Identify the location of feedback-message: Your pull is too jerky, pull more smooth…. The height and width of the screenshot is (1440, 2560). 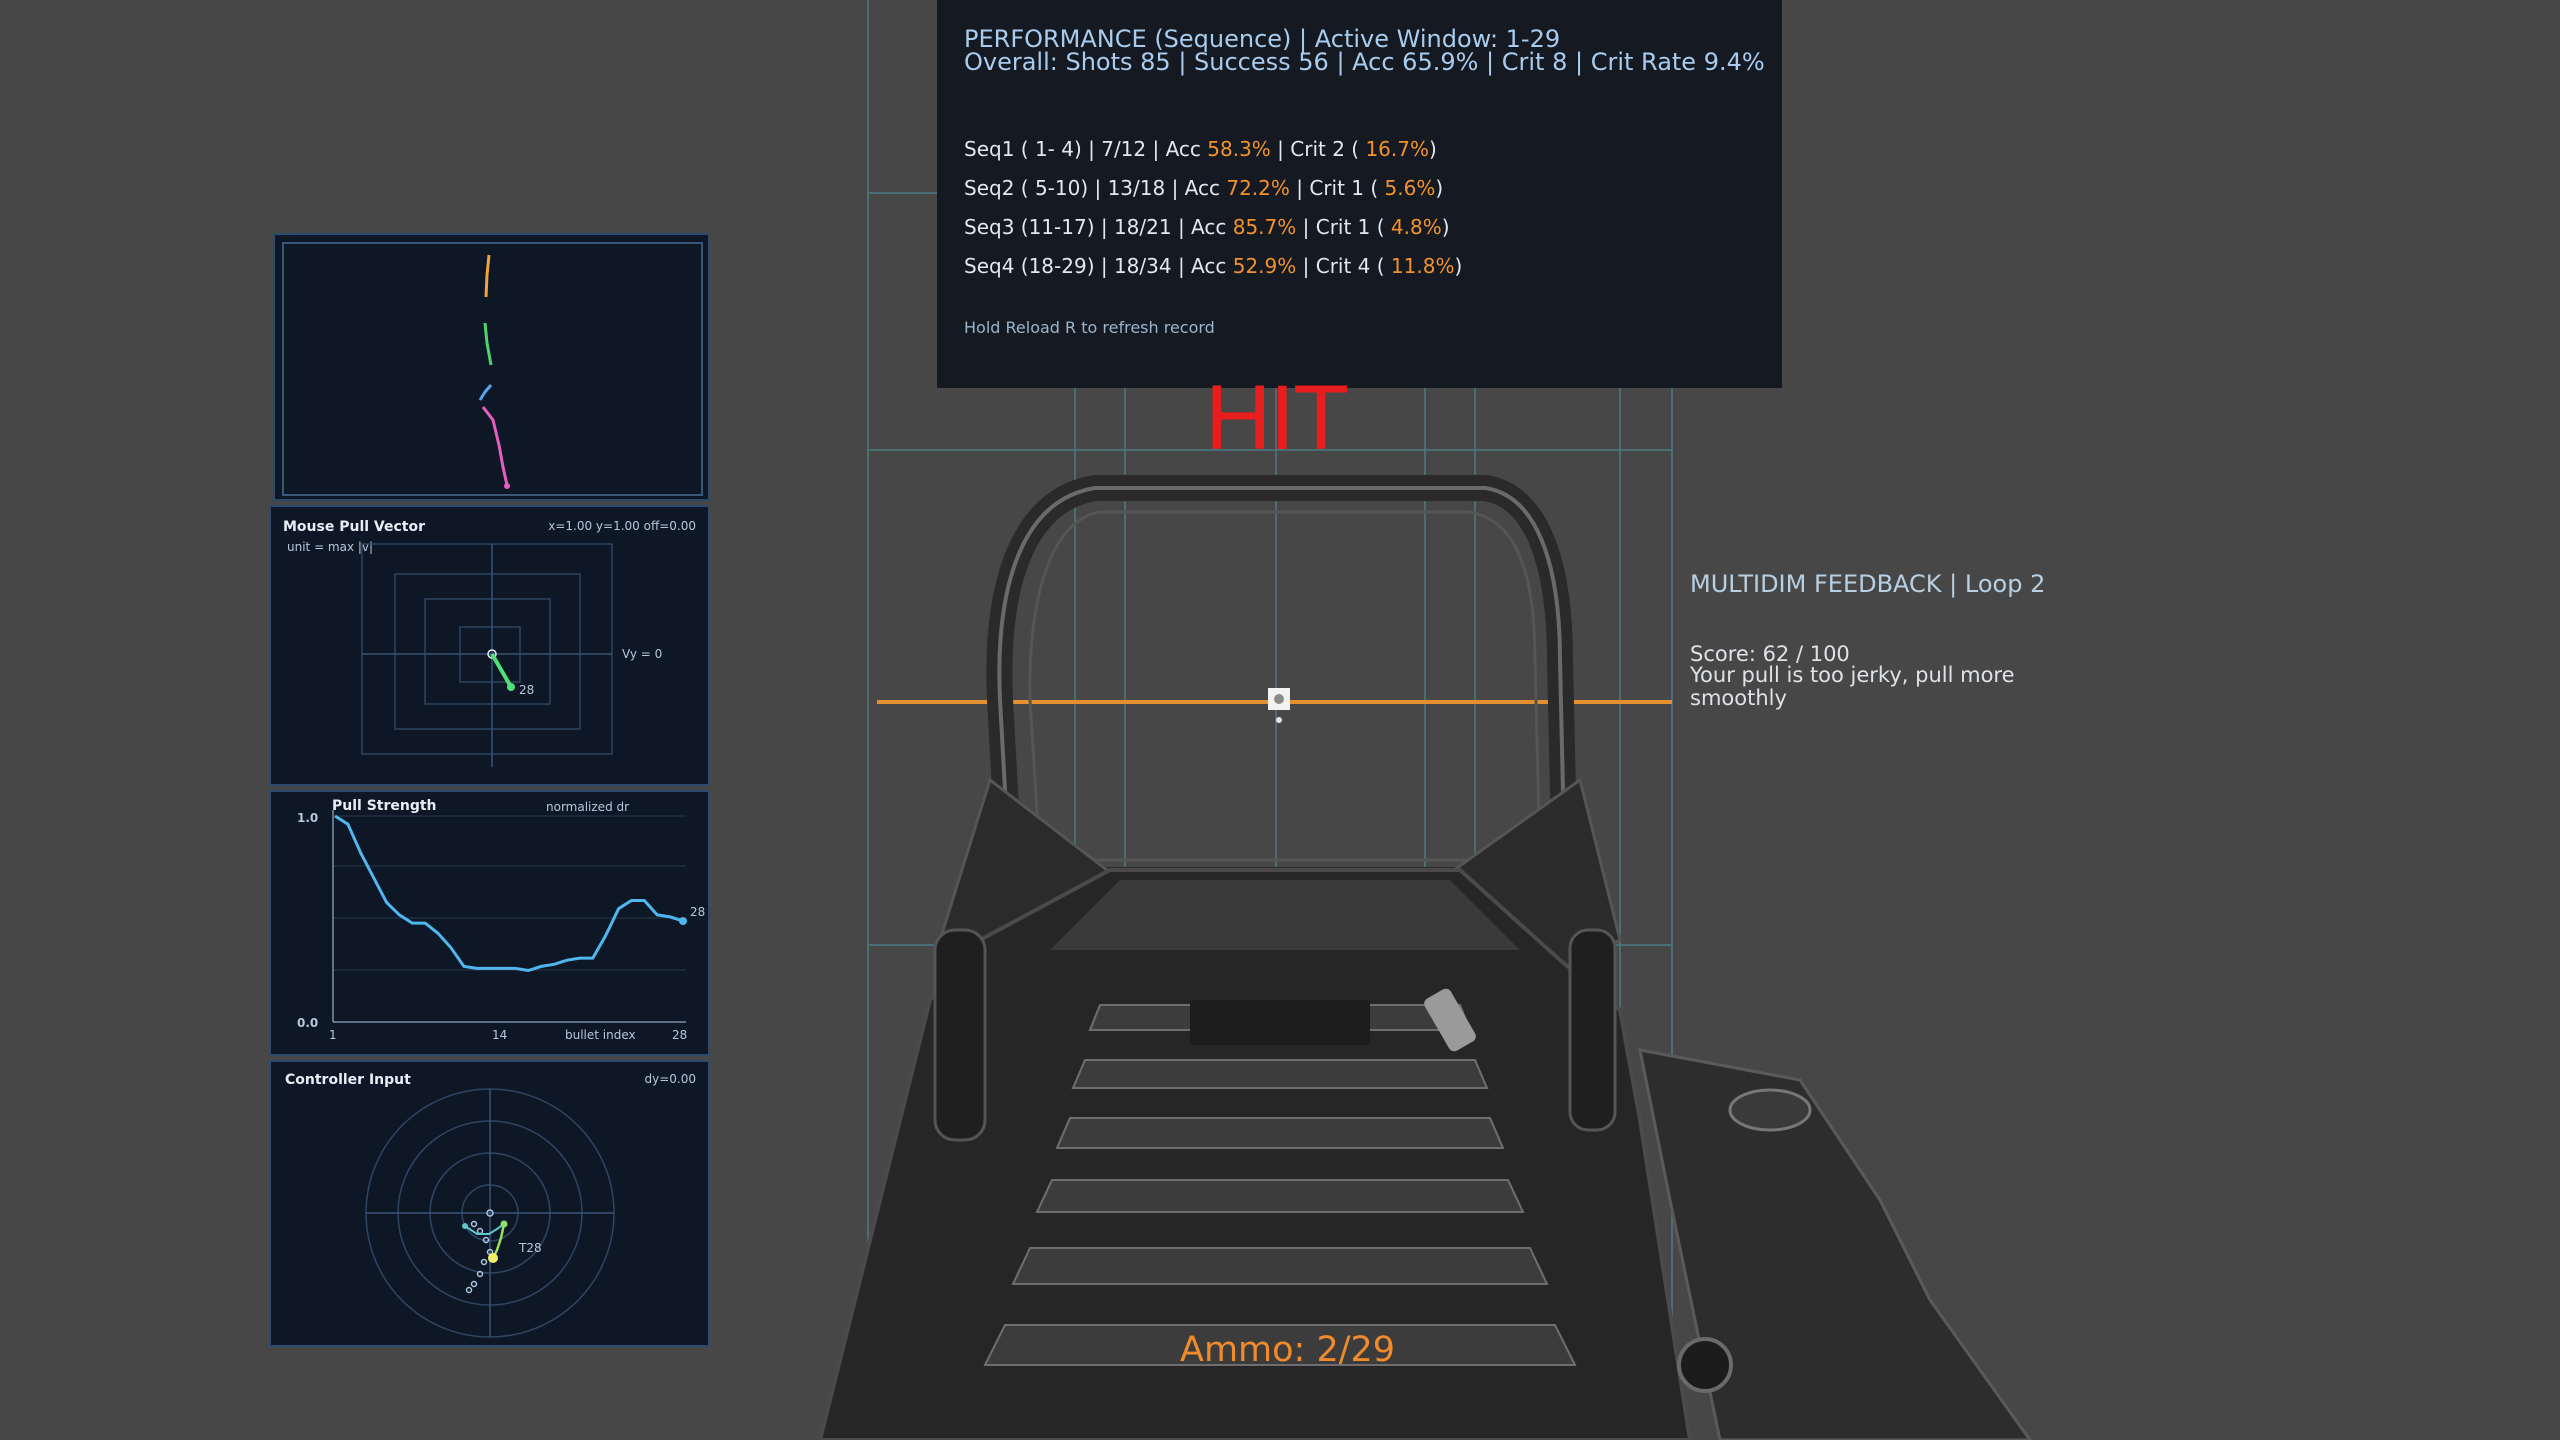
(1852, 686).